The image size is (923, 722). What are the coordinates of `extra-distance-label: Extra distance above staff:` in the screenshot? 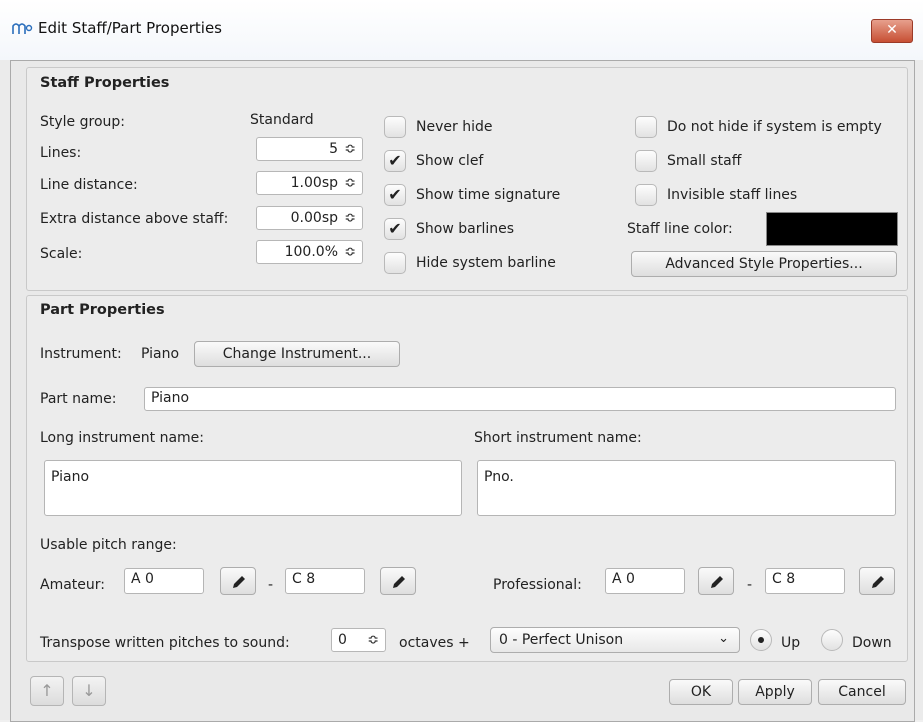 It's located at (134, 219).